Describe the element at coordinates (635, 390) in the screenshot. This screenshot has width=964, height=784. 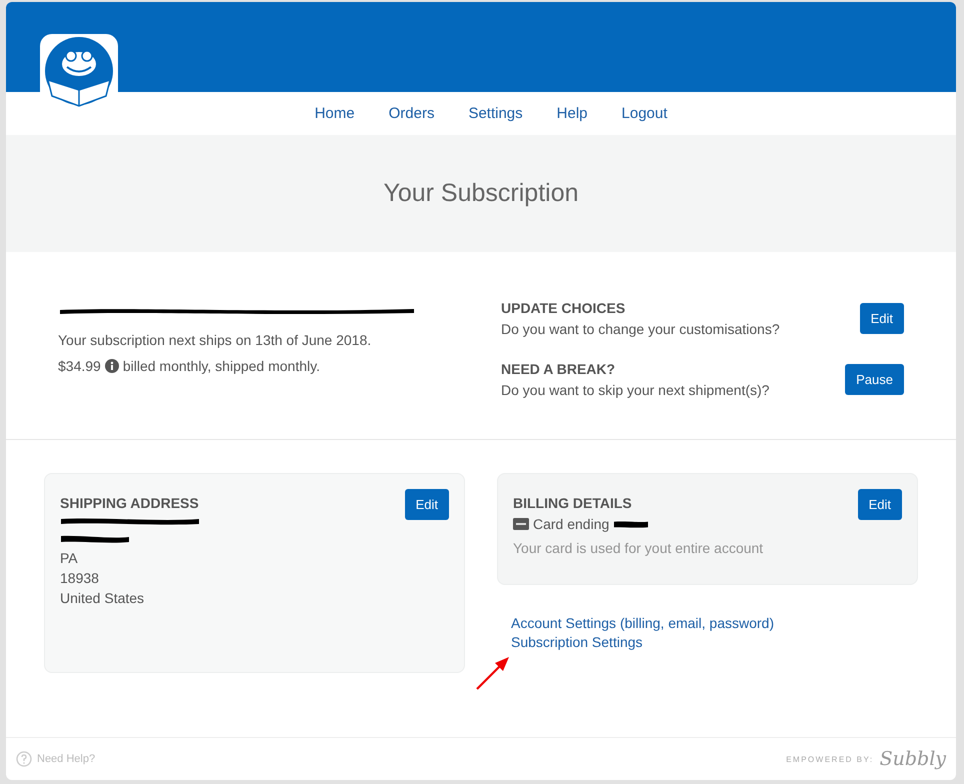
I see `question-text: Do you want to skip your next shipment(s)?` at that location.